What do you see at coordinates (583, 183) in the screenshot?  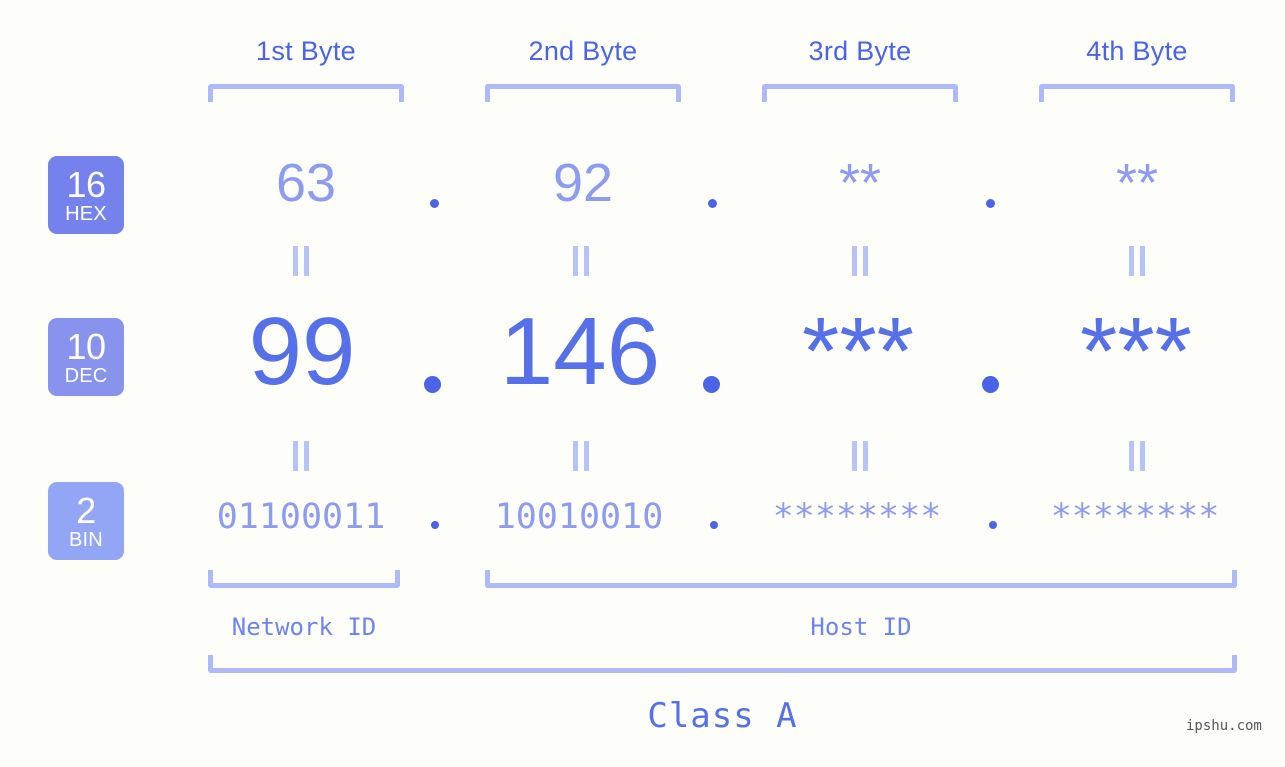 I see `hex-byte-2: 92` at bounding box center [583, 183].